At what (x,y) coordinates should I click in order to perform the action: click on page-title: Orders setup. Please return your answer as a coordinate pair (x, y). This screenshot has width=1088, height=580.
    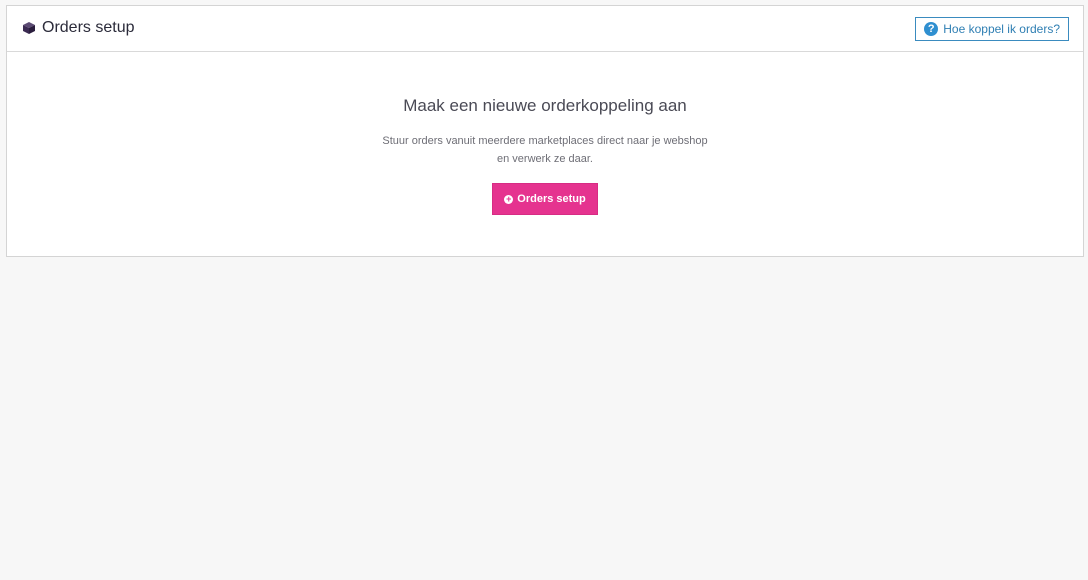
    Looking at the image, I should click on (78, 28).